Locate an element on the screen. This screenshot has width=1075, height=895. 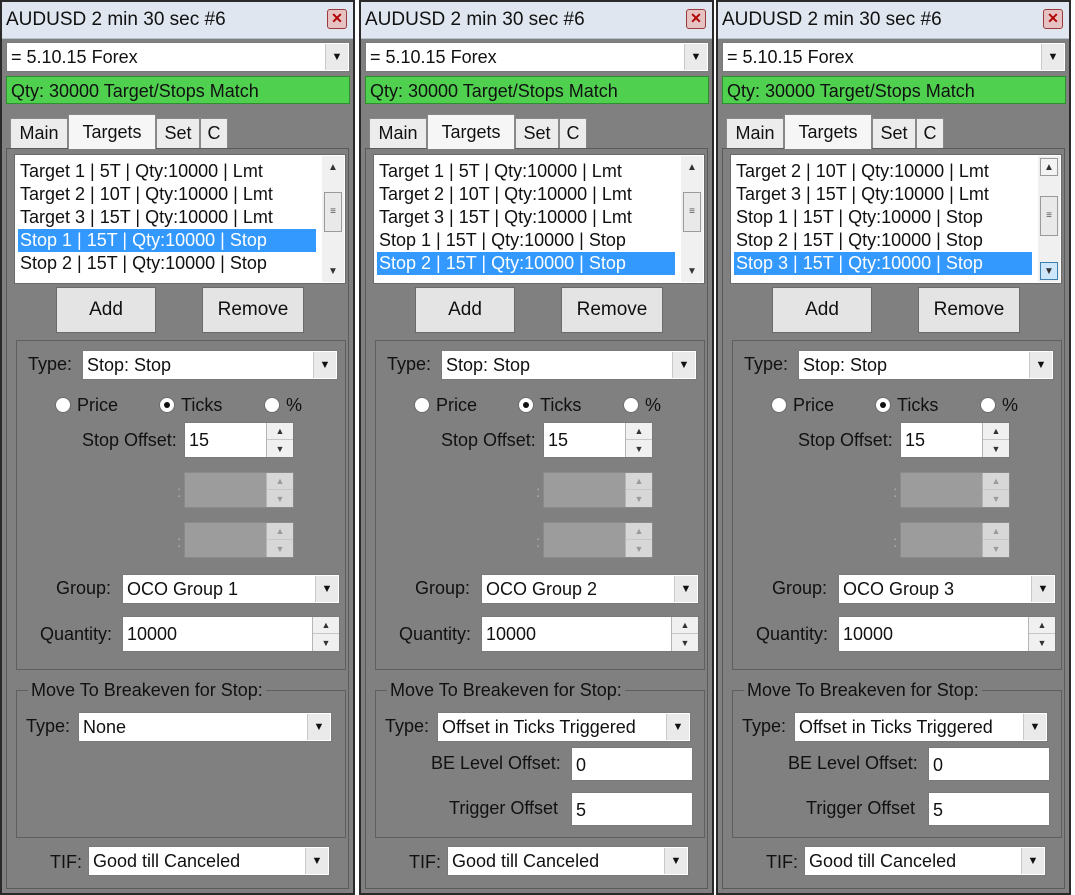
be-type-dropdown: Offset in Ticks Triggered ▼ is located at coordinates (564, 727).